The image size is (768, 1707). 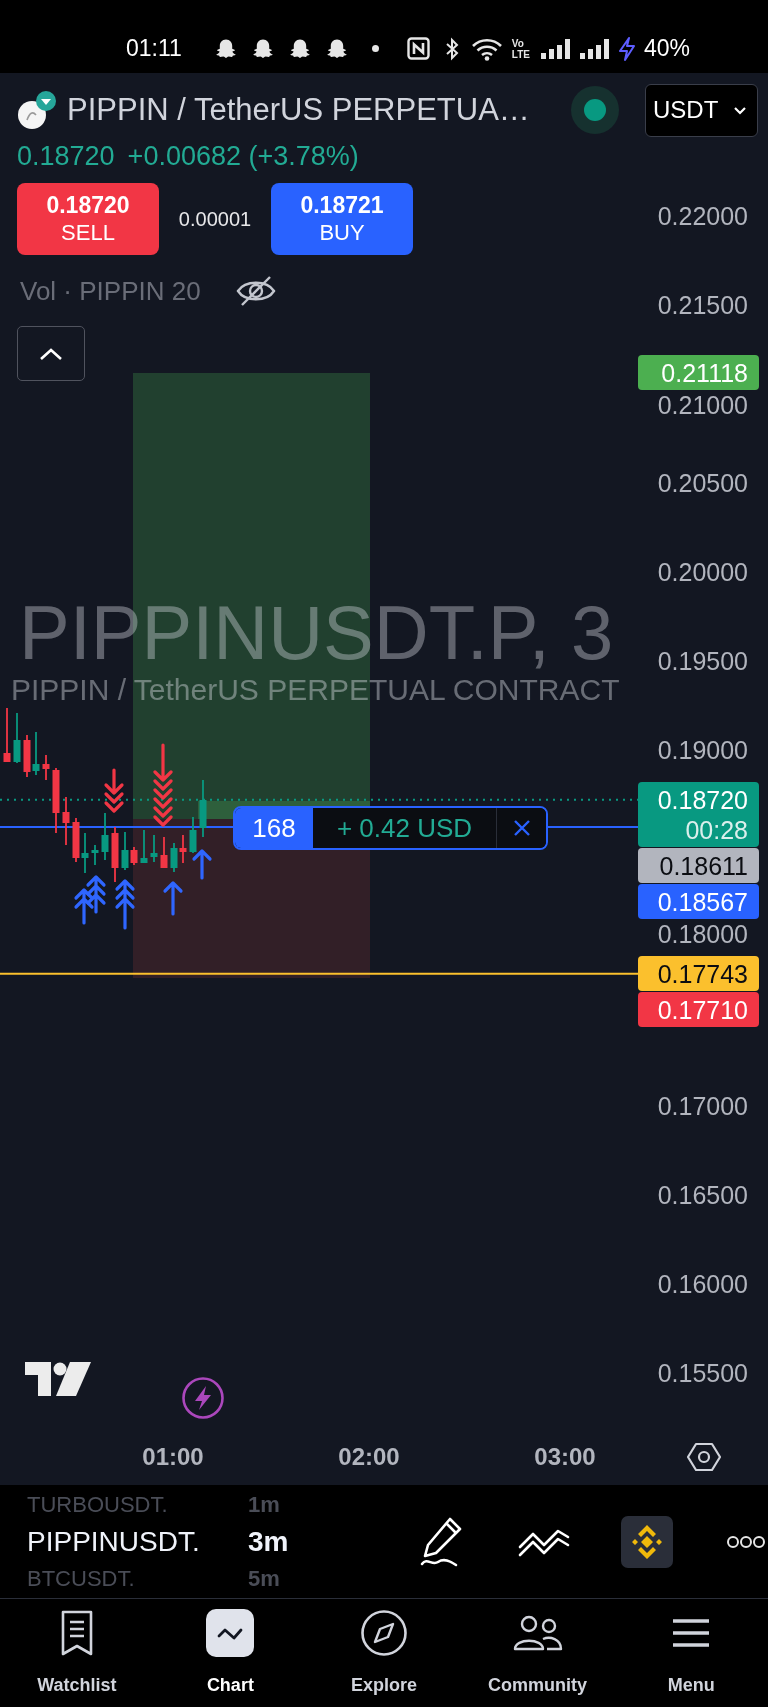 I want to click on tag-price: 0.18567, so click(x=702, y=901).